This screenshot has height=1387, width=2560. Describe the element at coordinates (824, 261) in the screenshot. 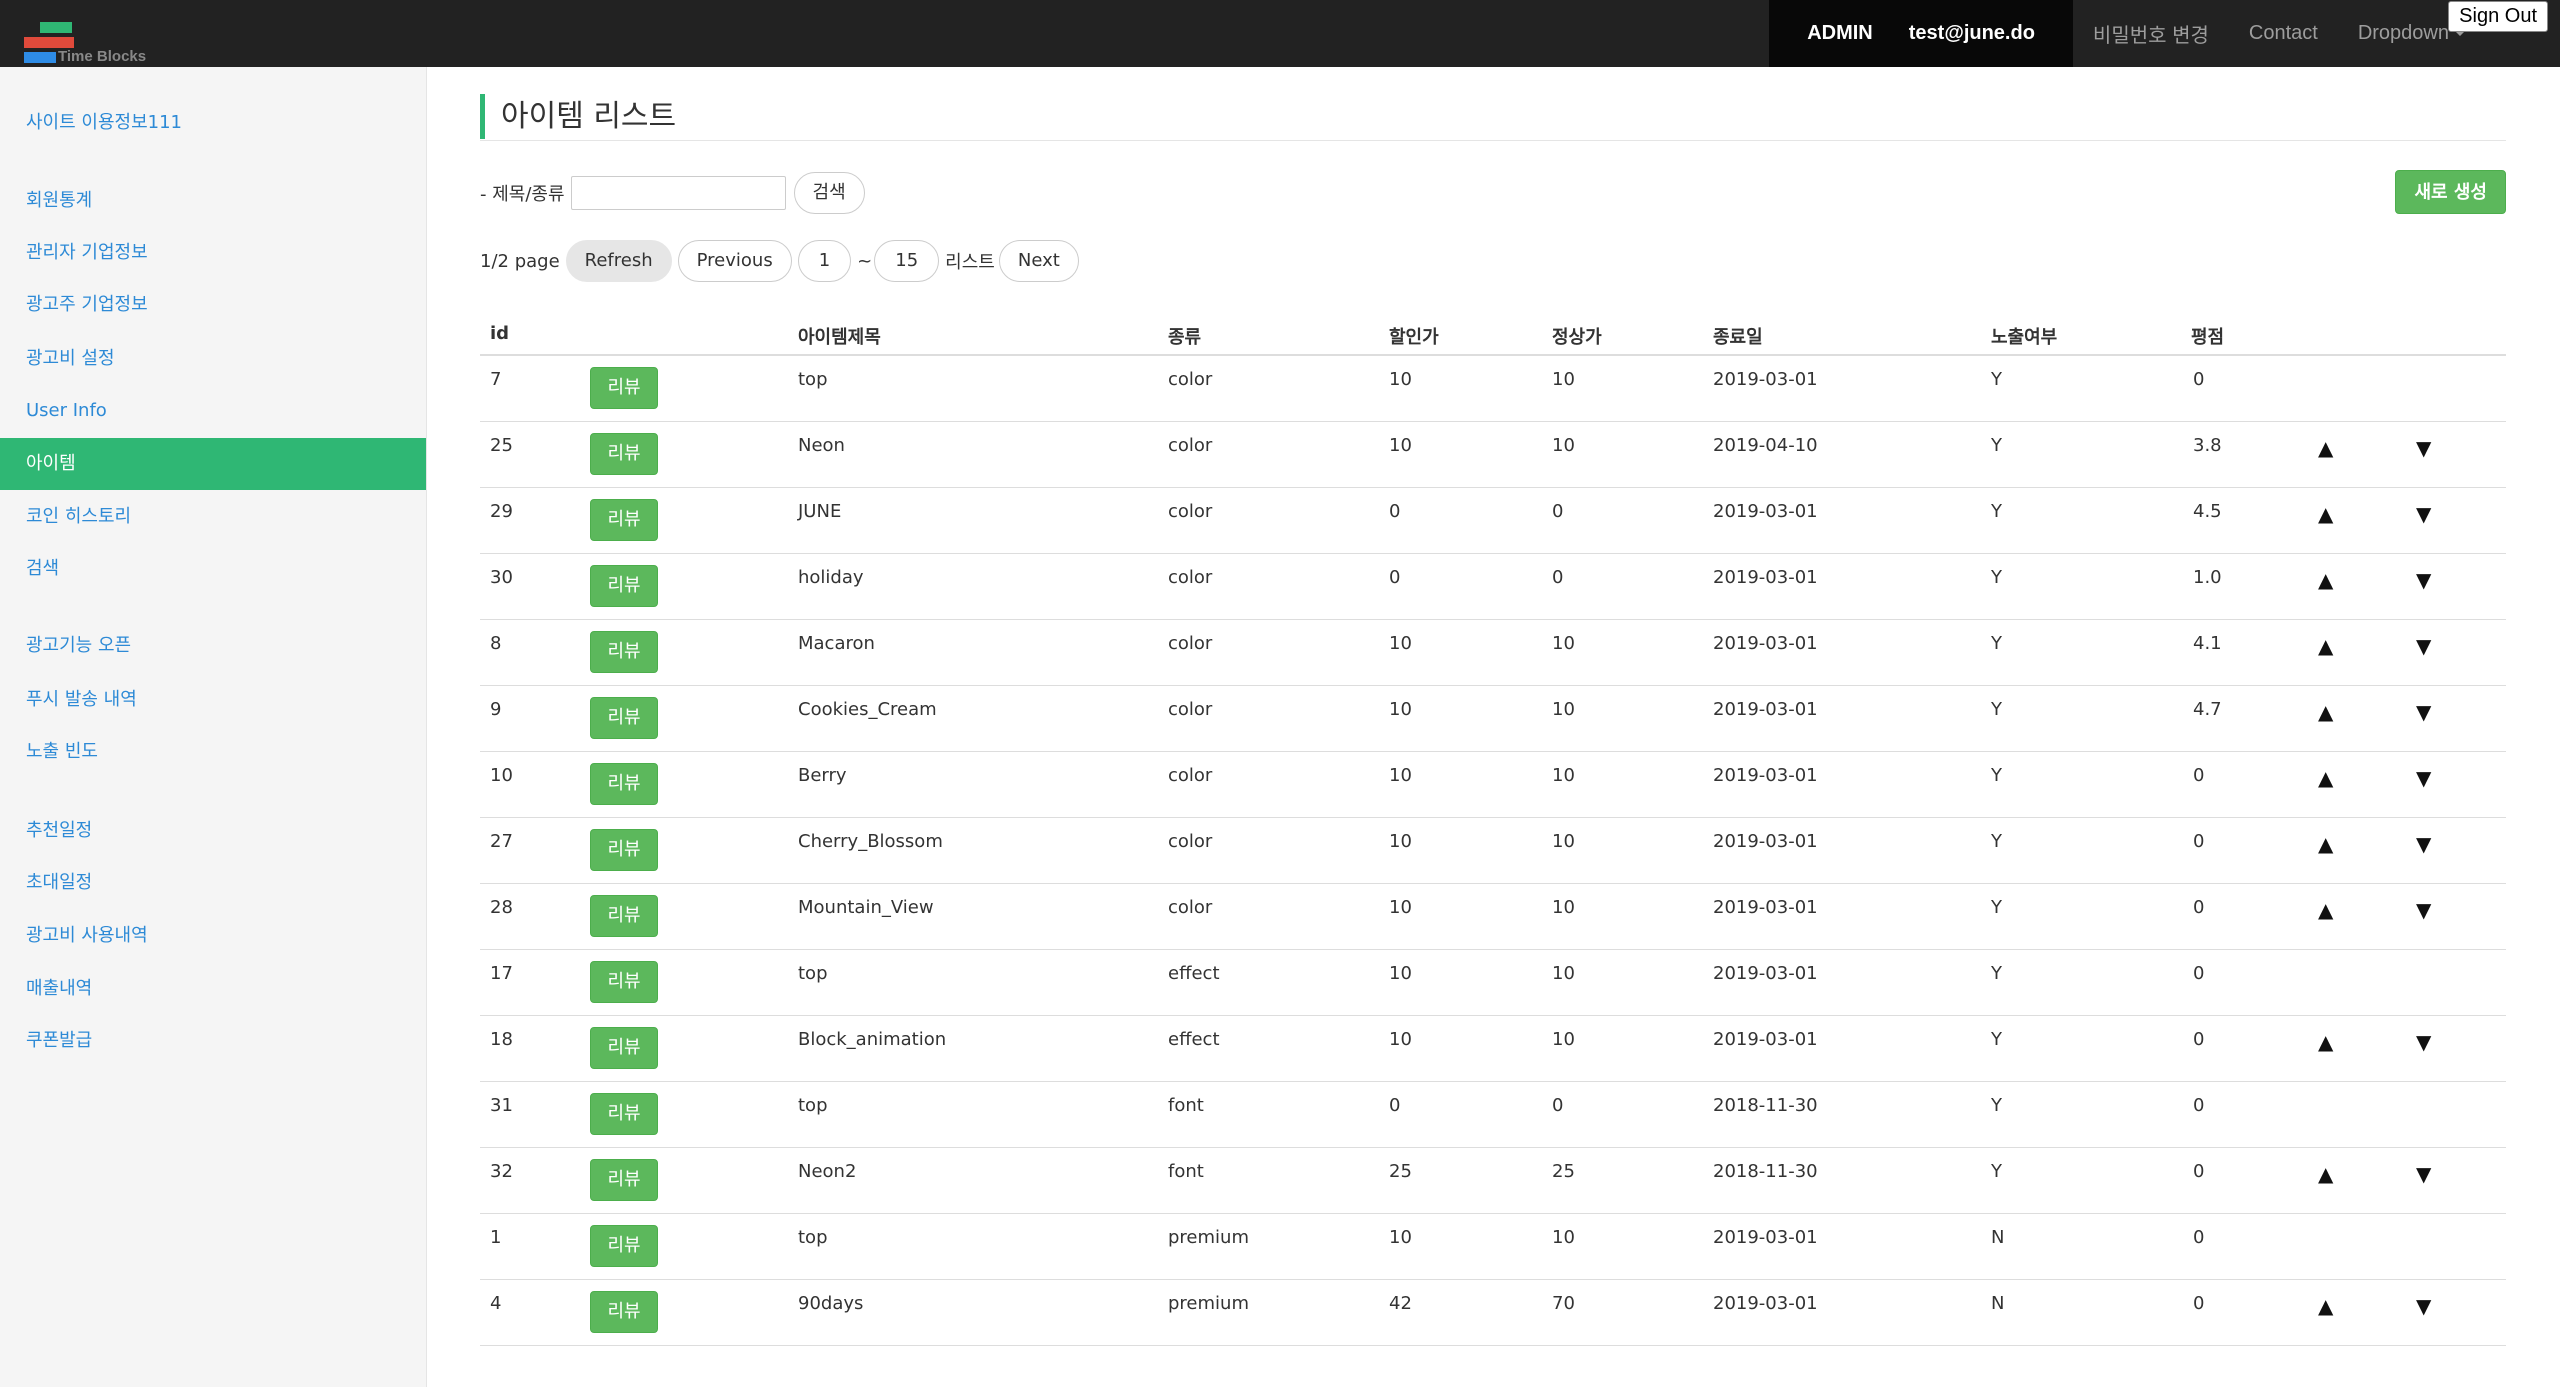

I see `range-from-button: 1` at that location.